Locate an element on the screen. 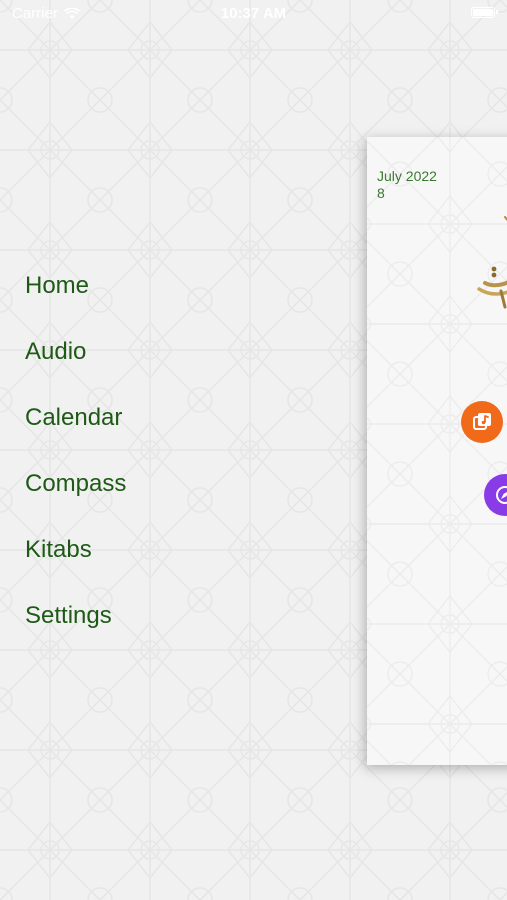 The height and width of the screenshot is (900, 507). month-year-label: July 2022 is located at coordinates (407, 176).